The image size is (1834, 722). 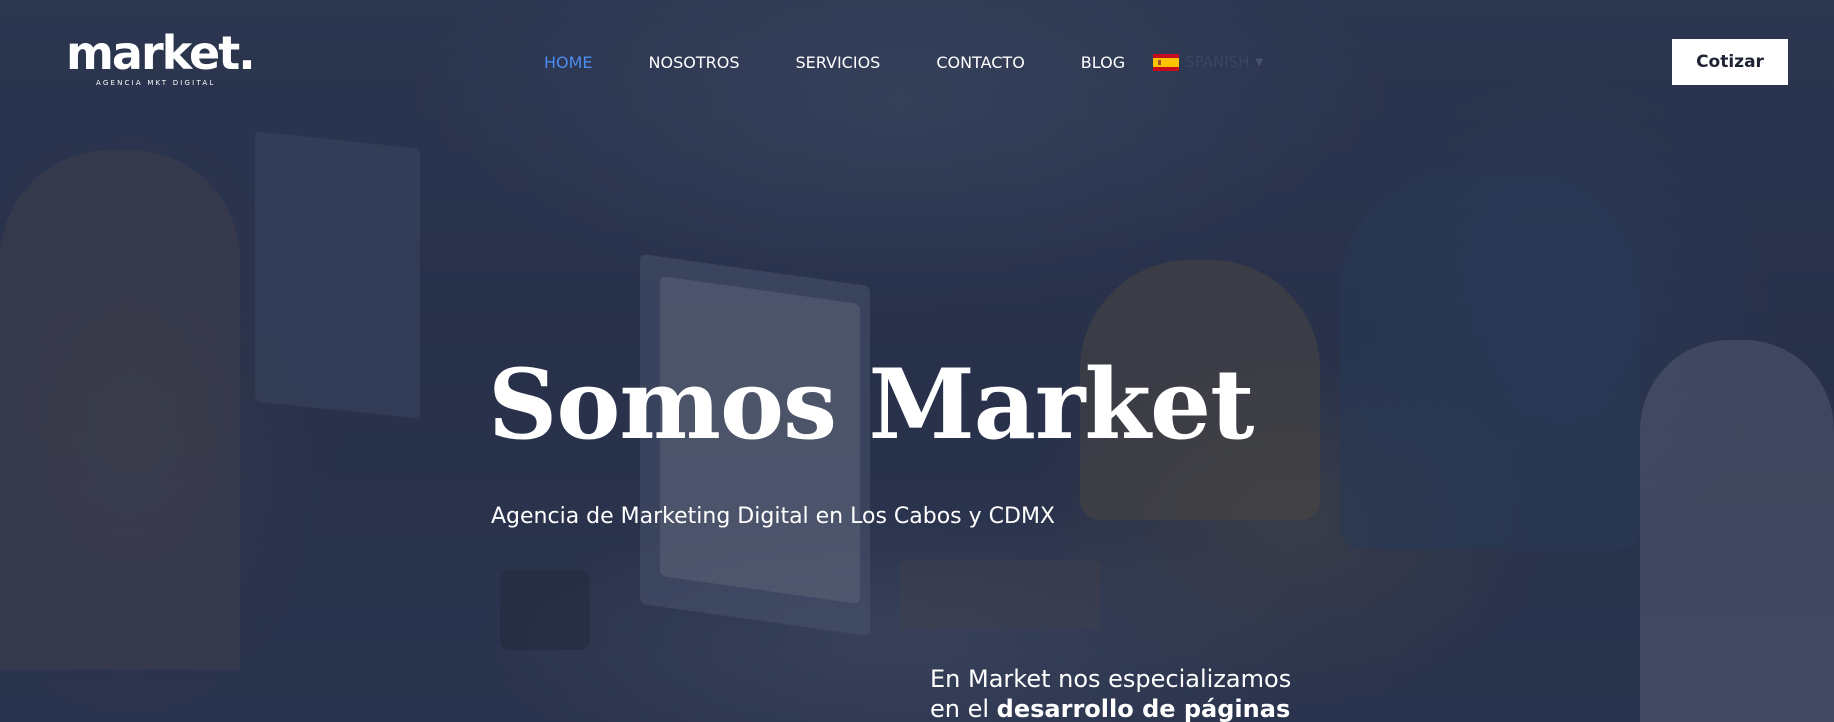 I want to click on logo-wordmark: market., so click(x=161, y=53).